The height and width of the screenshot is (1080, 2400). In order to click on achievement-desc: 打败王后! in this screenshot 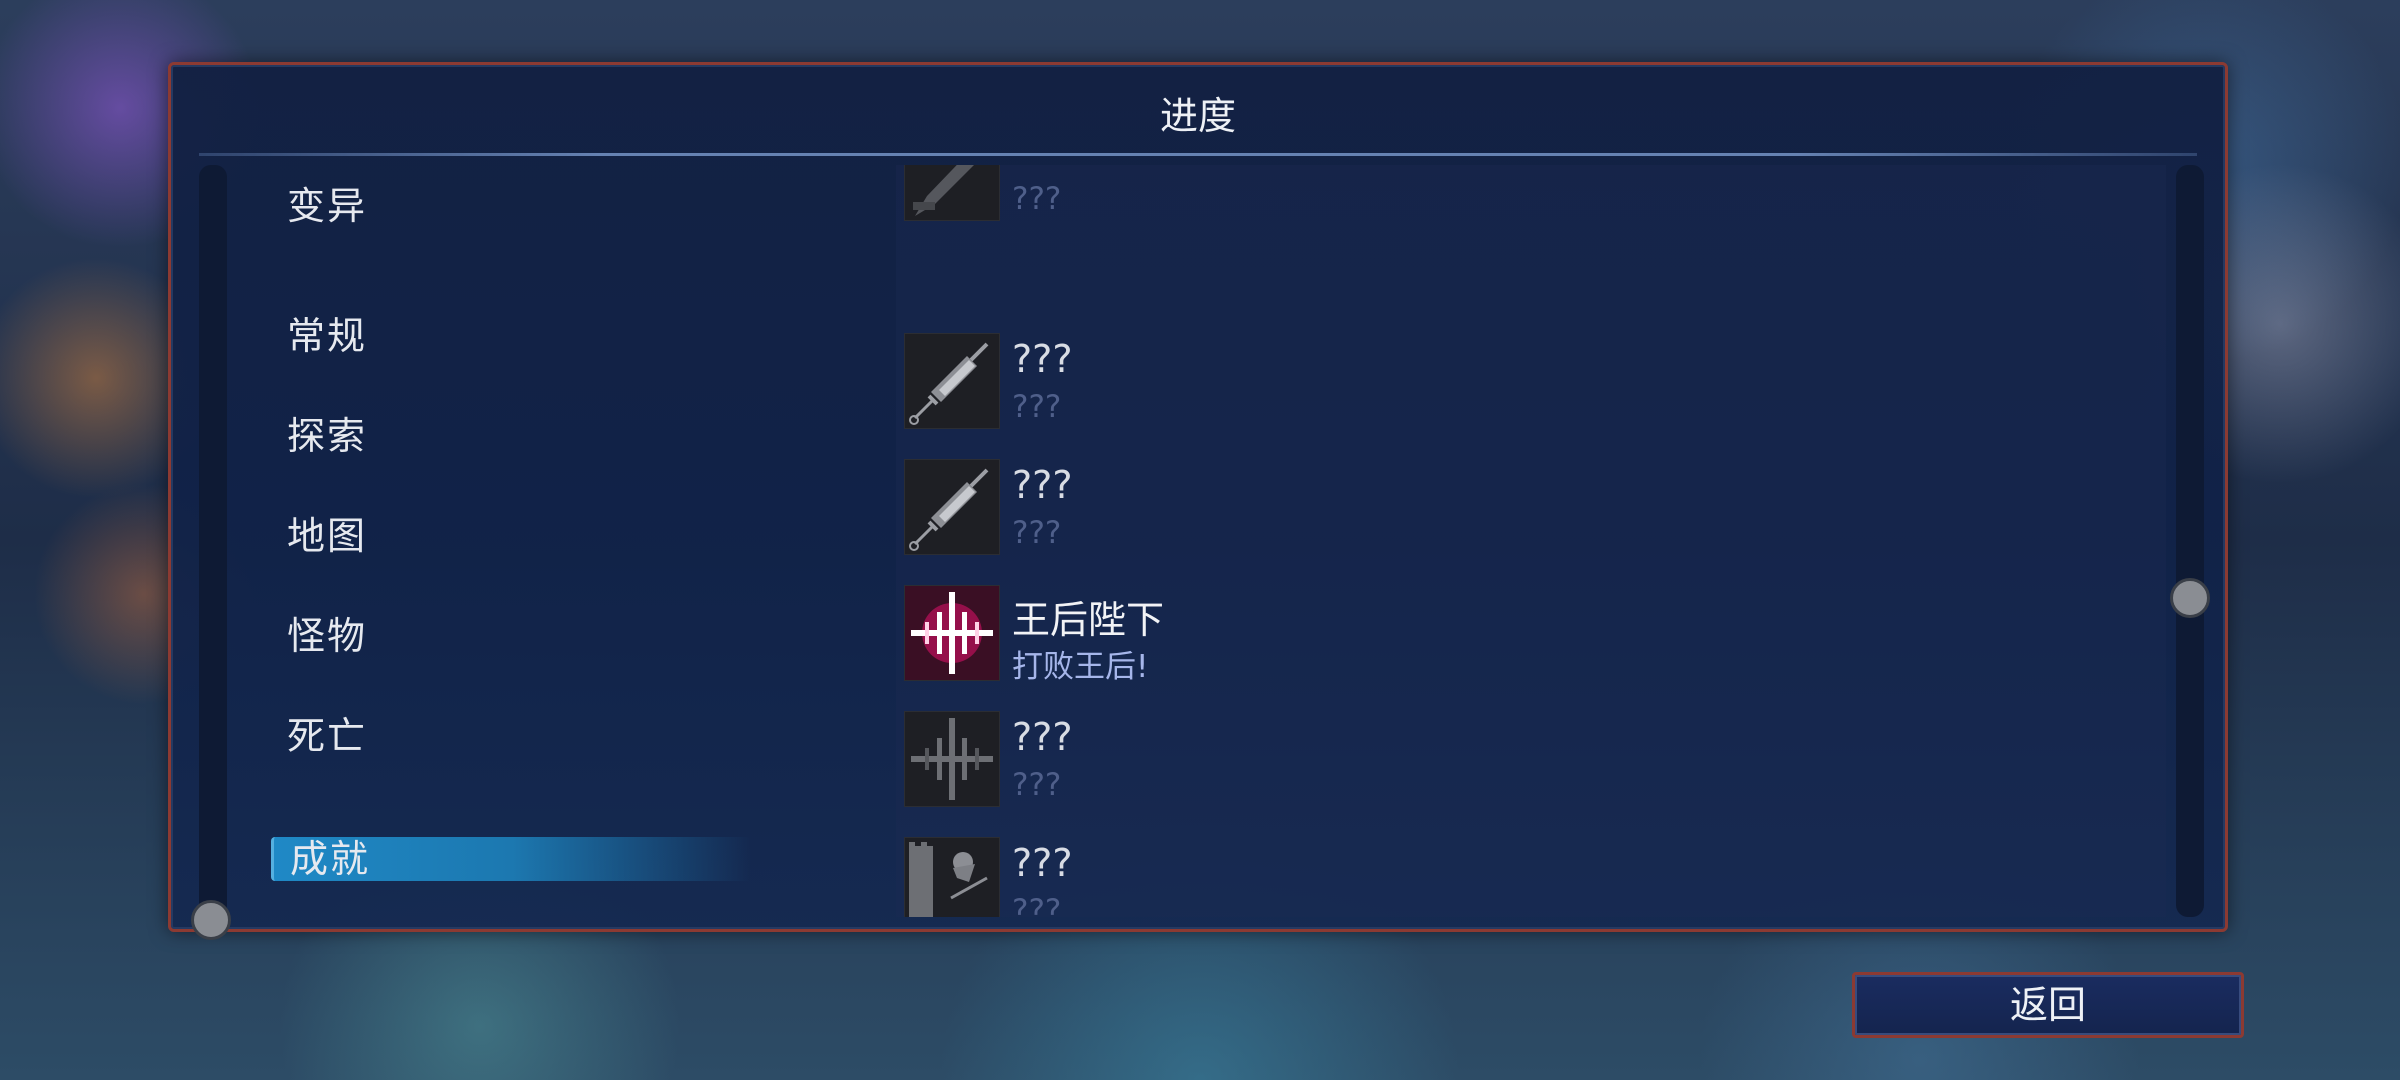, I will do `click(1080, 667)`.